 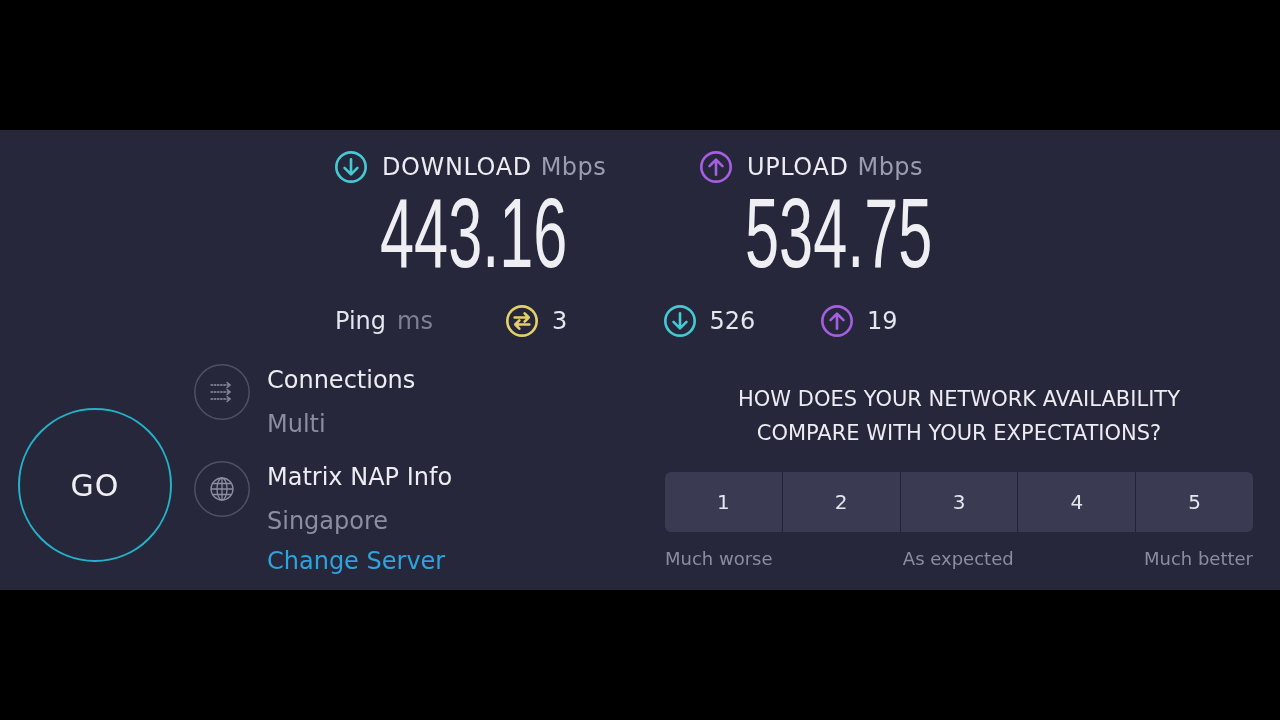 I want to click on ping-value: 3, so click(x=560, y=321).